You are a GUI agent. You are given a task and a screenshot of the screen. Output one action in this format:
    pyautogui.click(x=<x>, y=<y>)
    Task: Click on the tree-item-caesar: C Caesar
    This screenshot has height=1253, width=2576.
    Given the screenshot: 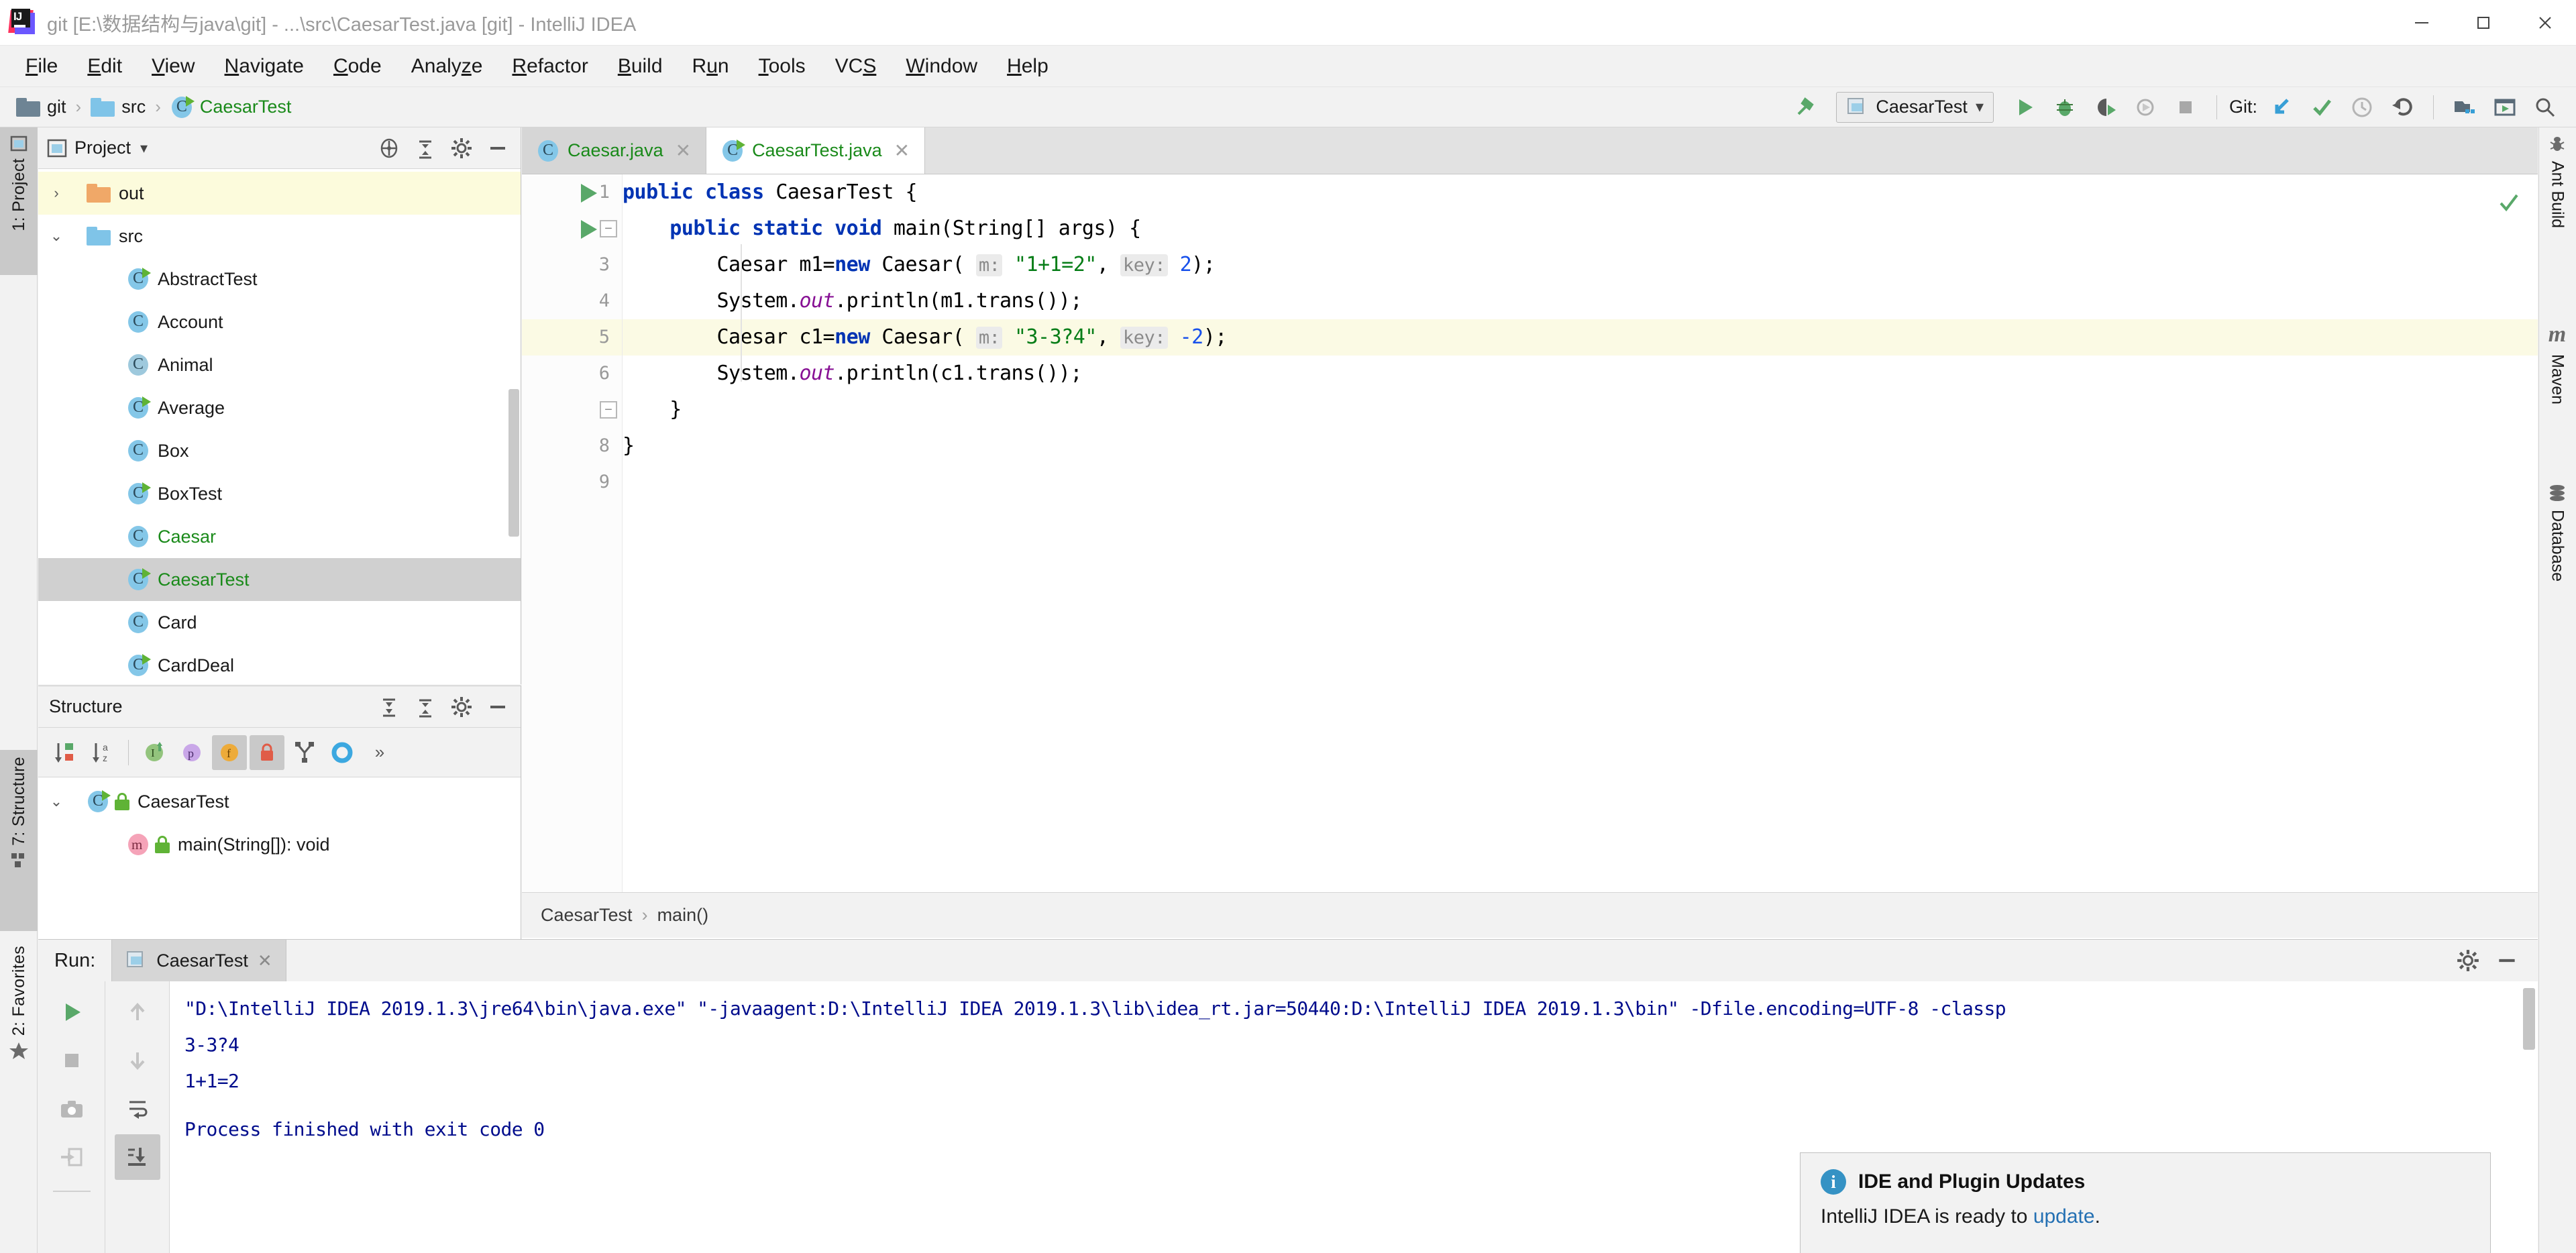 What is the action you would take?
    pyautogui.click(x=279, y=536)
    